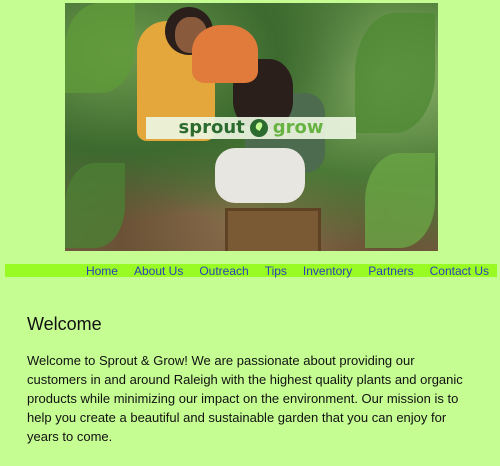 The height and width of the screenshot is (466, 500). What do you see at coordinates (158, 271) in the screenshot?
I see `nav-item-about-us: About Us` at bounding box center [158, 271].